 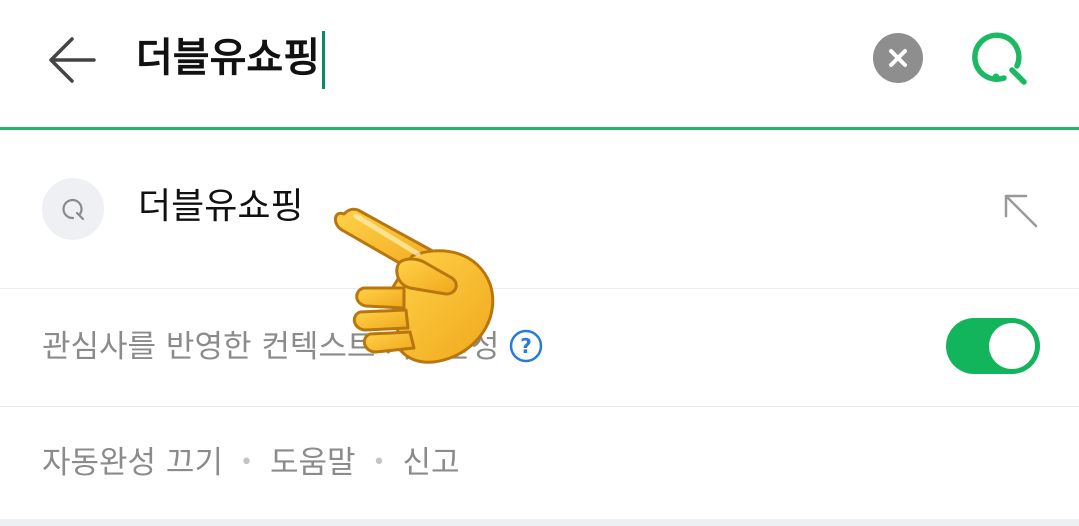 What do you see at coordinates (221, 206) in the screenshot?
I see `suggestion-text: 더블유쇼핑` at bounding box center [221, 206].